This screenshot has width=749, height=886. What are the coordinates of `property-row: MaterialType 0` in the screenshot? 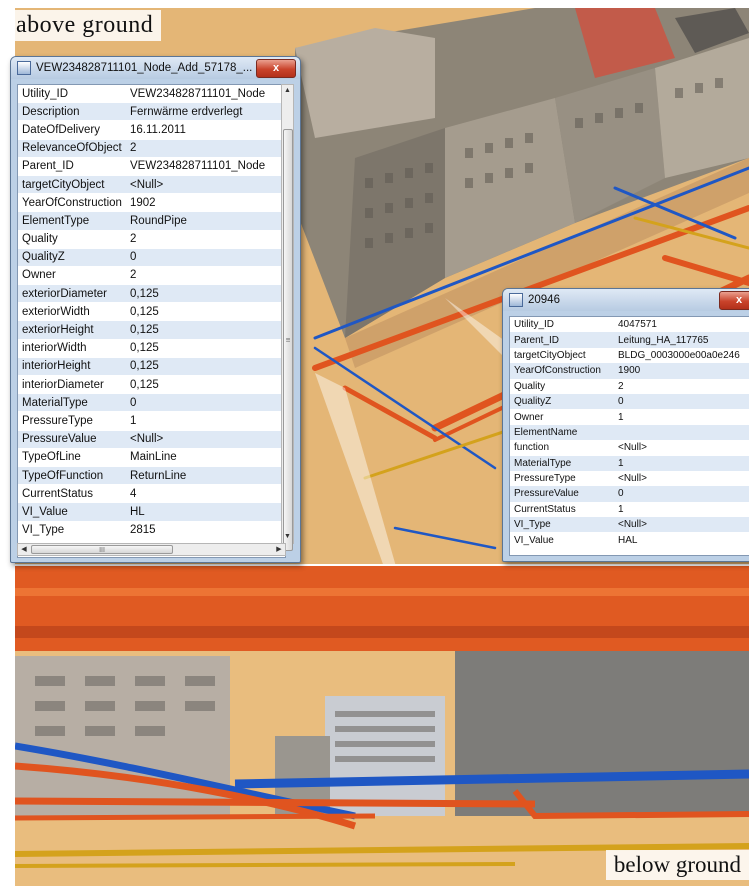 It's located at (151, 403).